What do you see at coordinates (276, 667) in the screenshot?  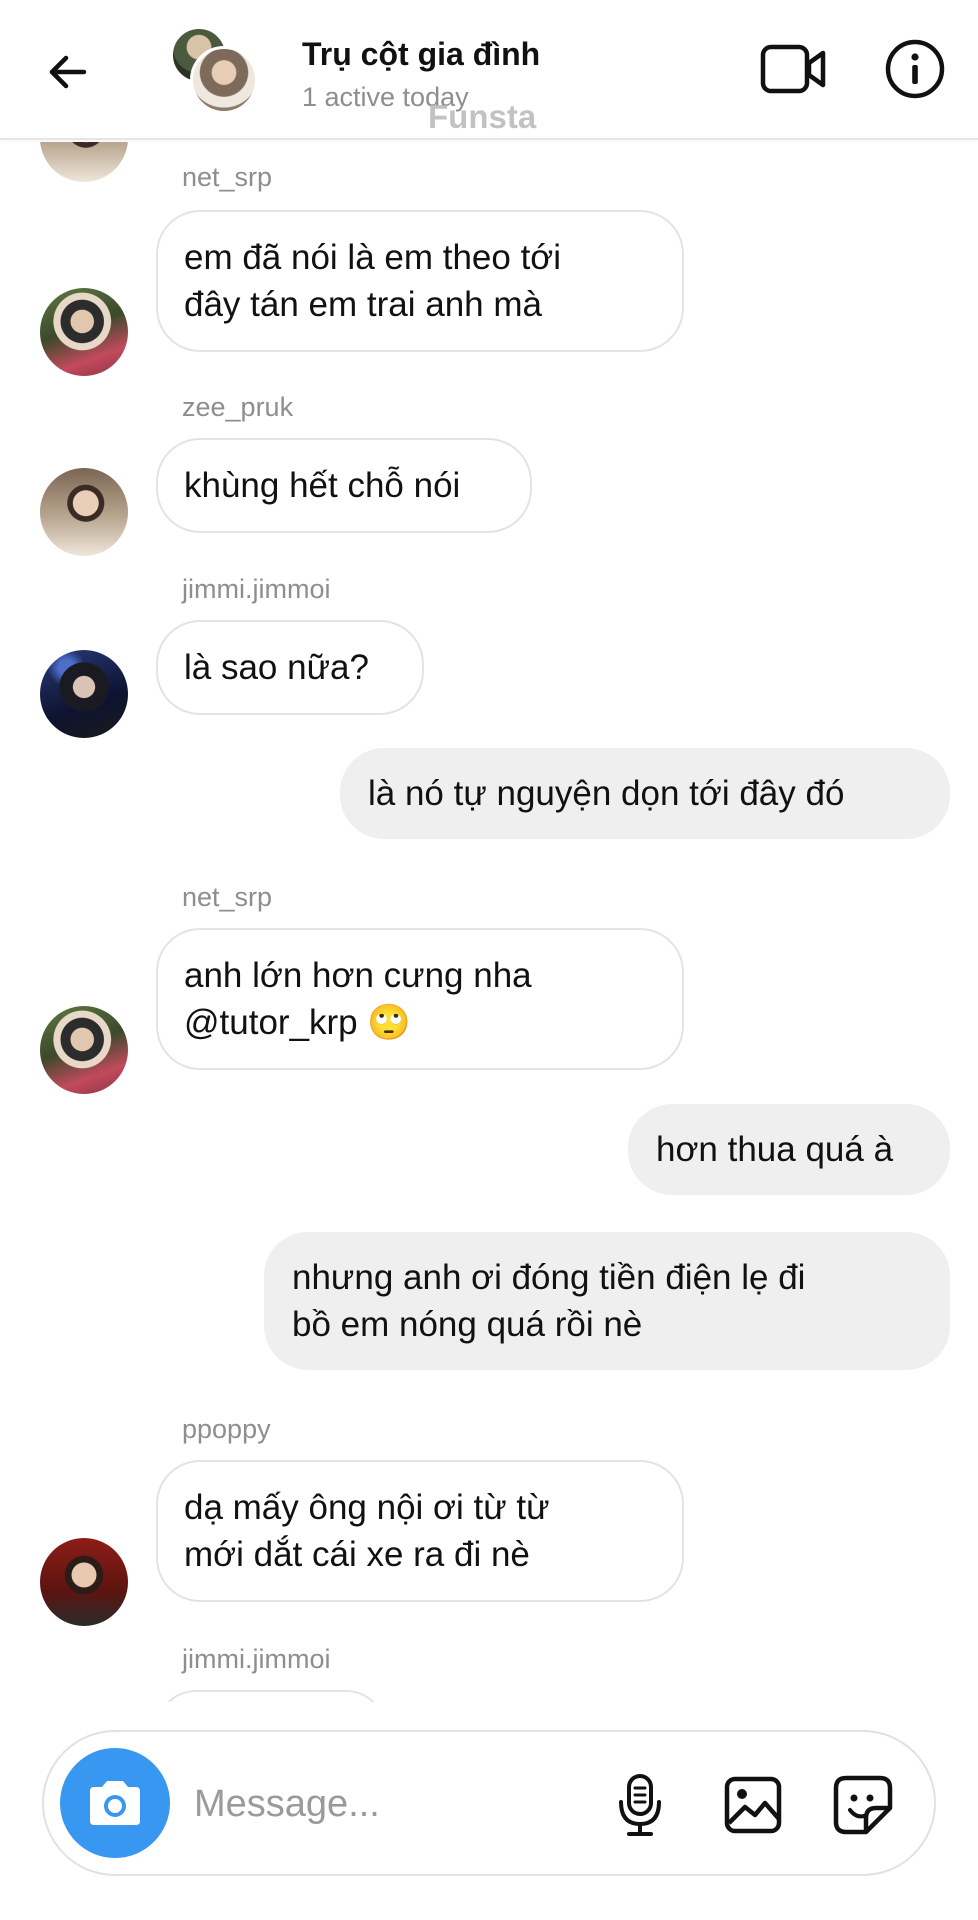 I see `message-text: là sao nữa?` at bounding box center [276, 667].